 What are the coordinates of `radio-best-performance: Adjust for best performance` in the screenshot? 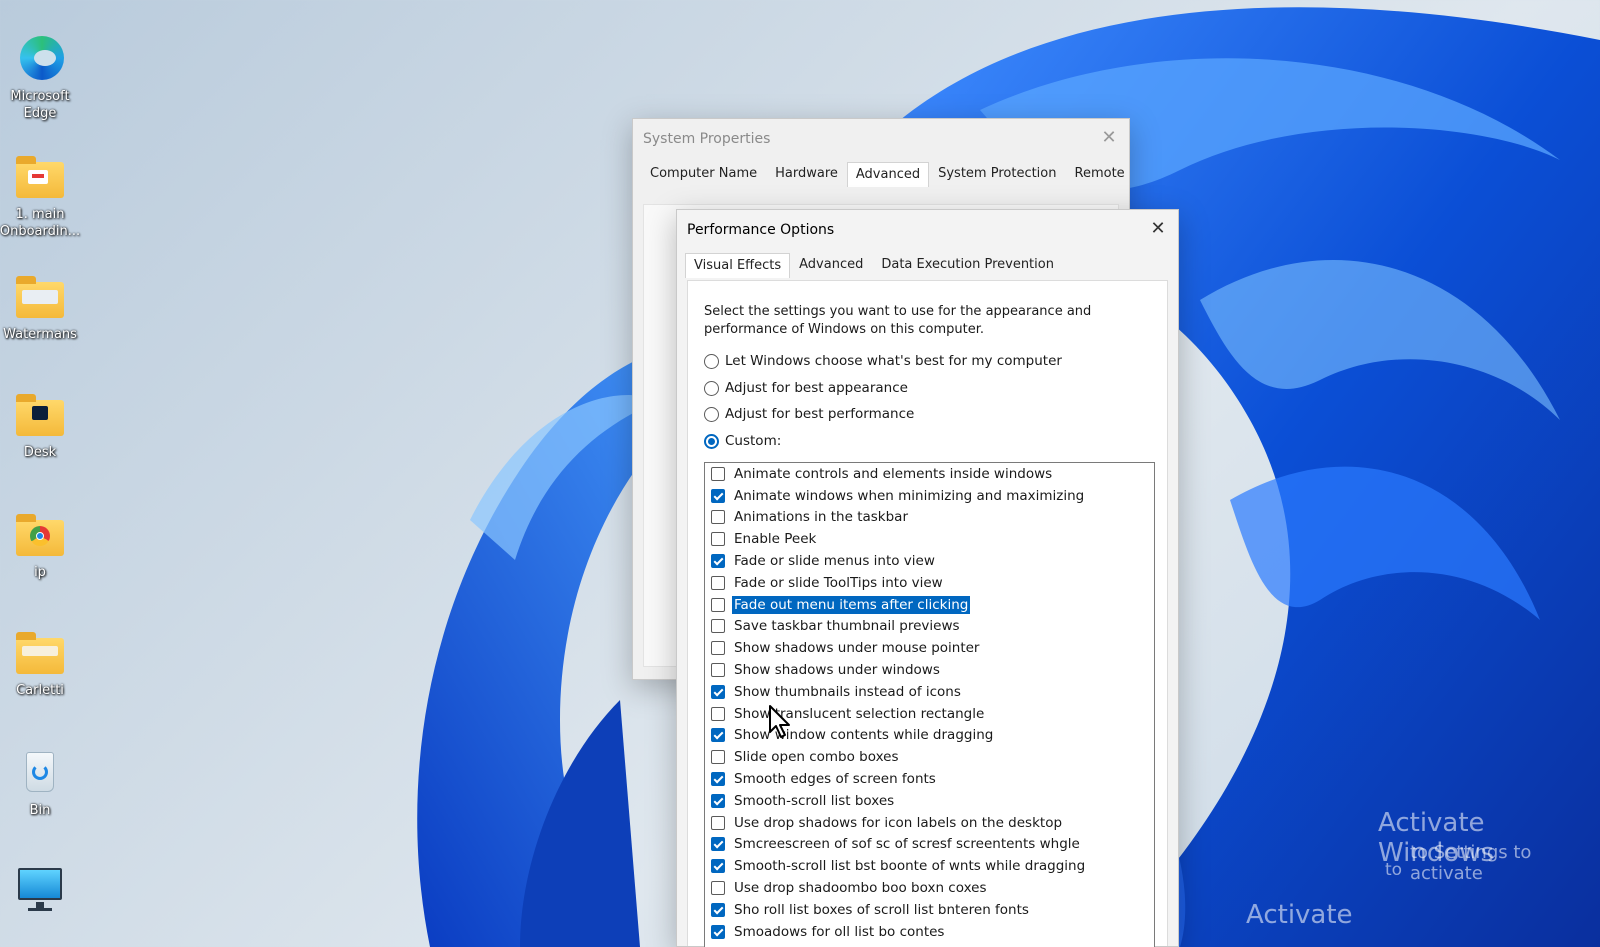 It's located at (809, 414).